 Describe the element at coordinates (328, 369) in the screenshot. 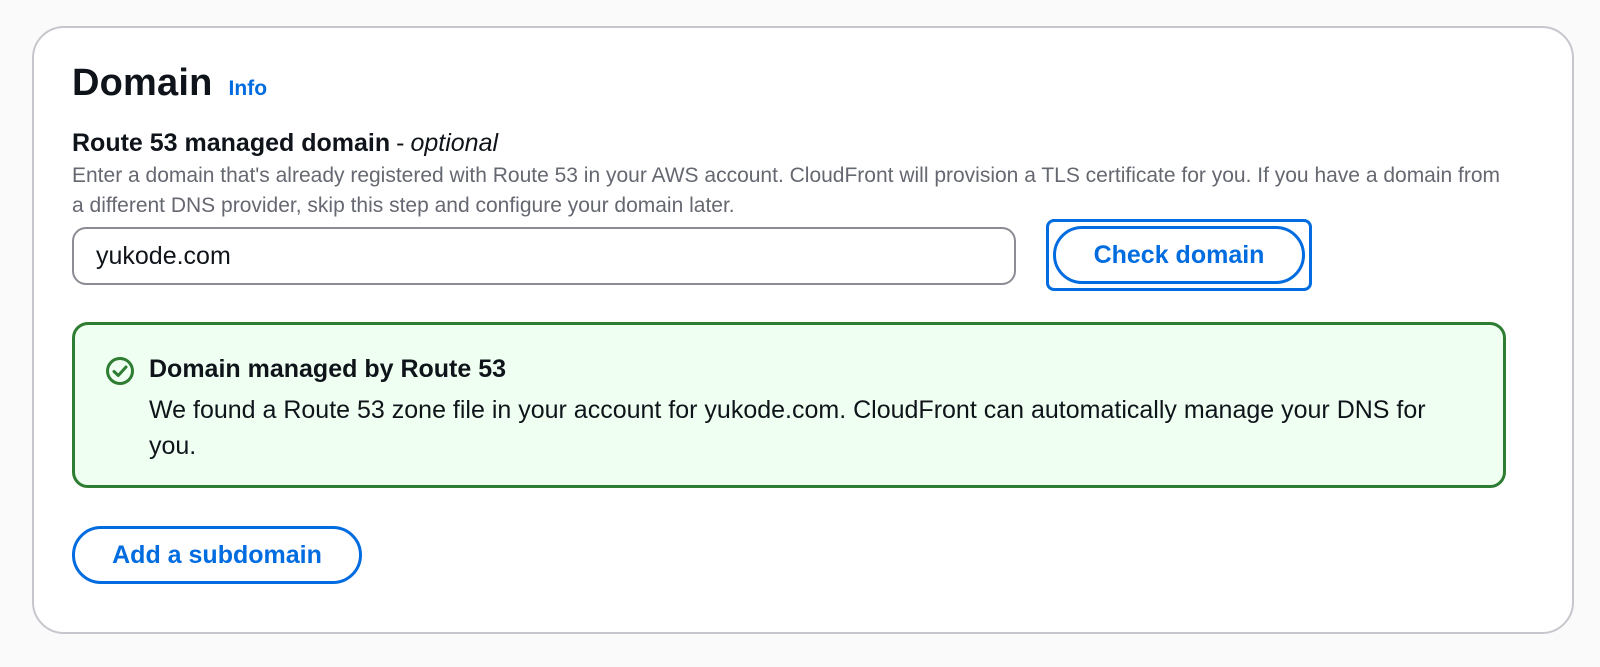

I see `alert-title: Domain managed by Route 53` at that location.